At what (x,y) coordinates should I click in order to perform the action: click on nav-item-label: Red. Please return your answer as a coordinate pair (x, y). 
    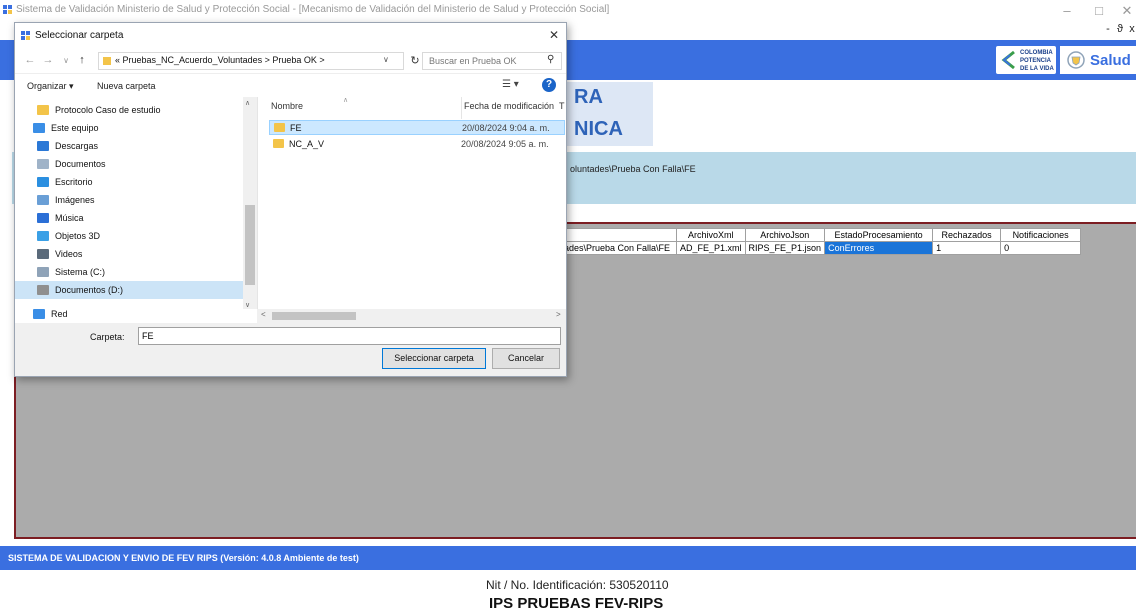
    Looking at the image, I should click on (59, 314).